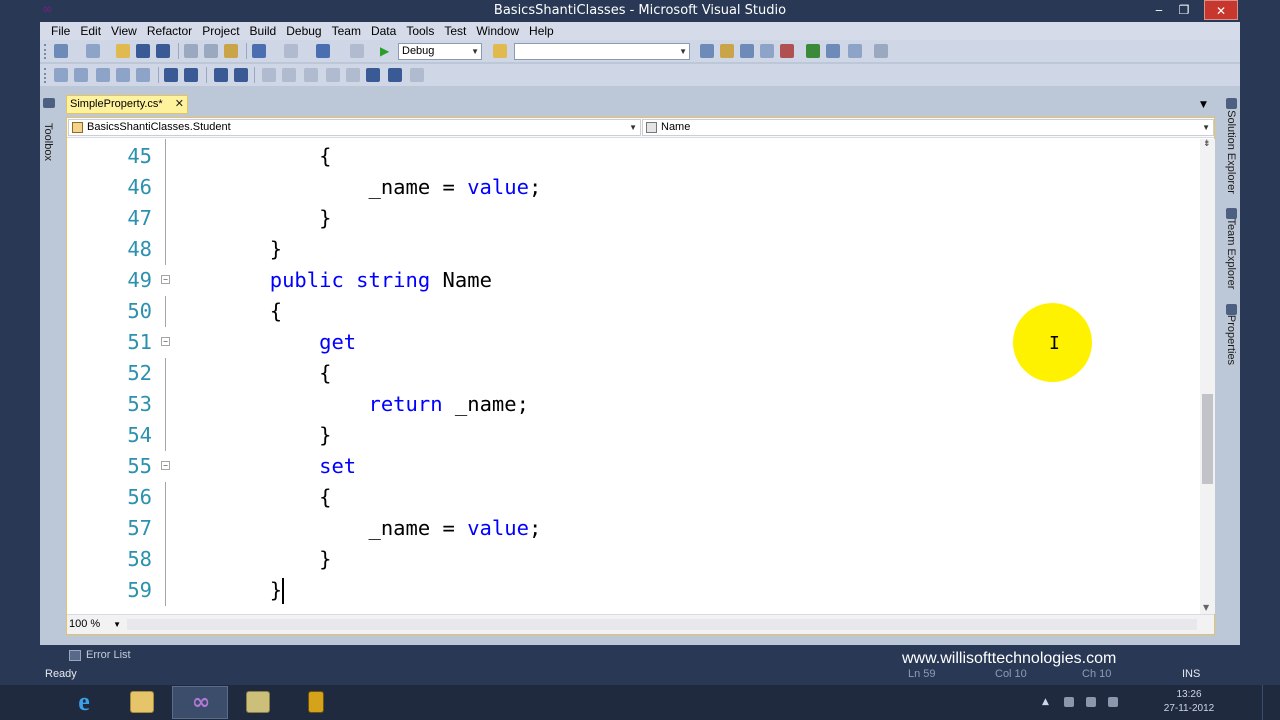  What do you see at coordinates (81, 75) in the screenshot?
I see `parameter-info-icon` at bounding box center [81, 75].